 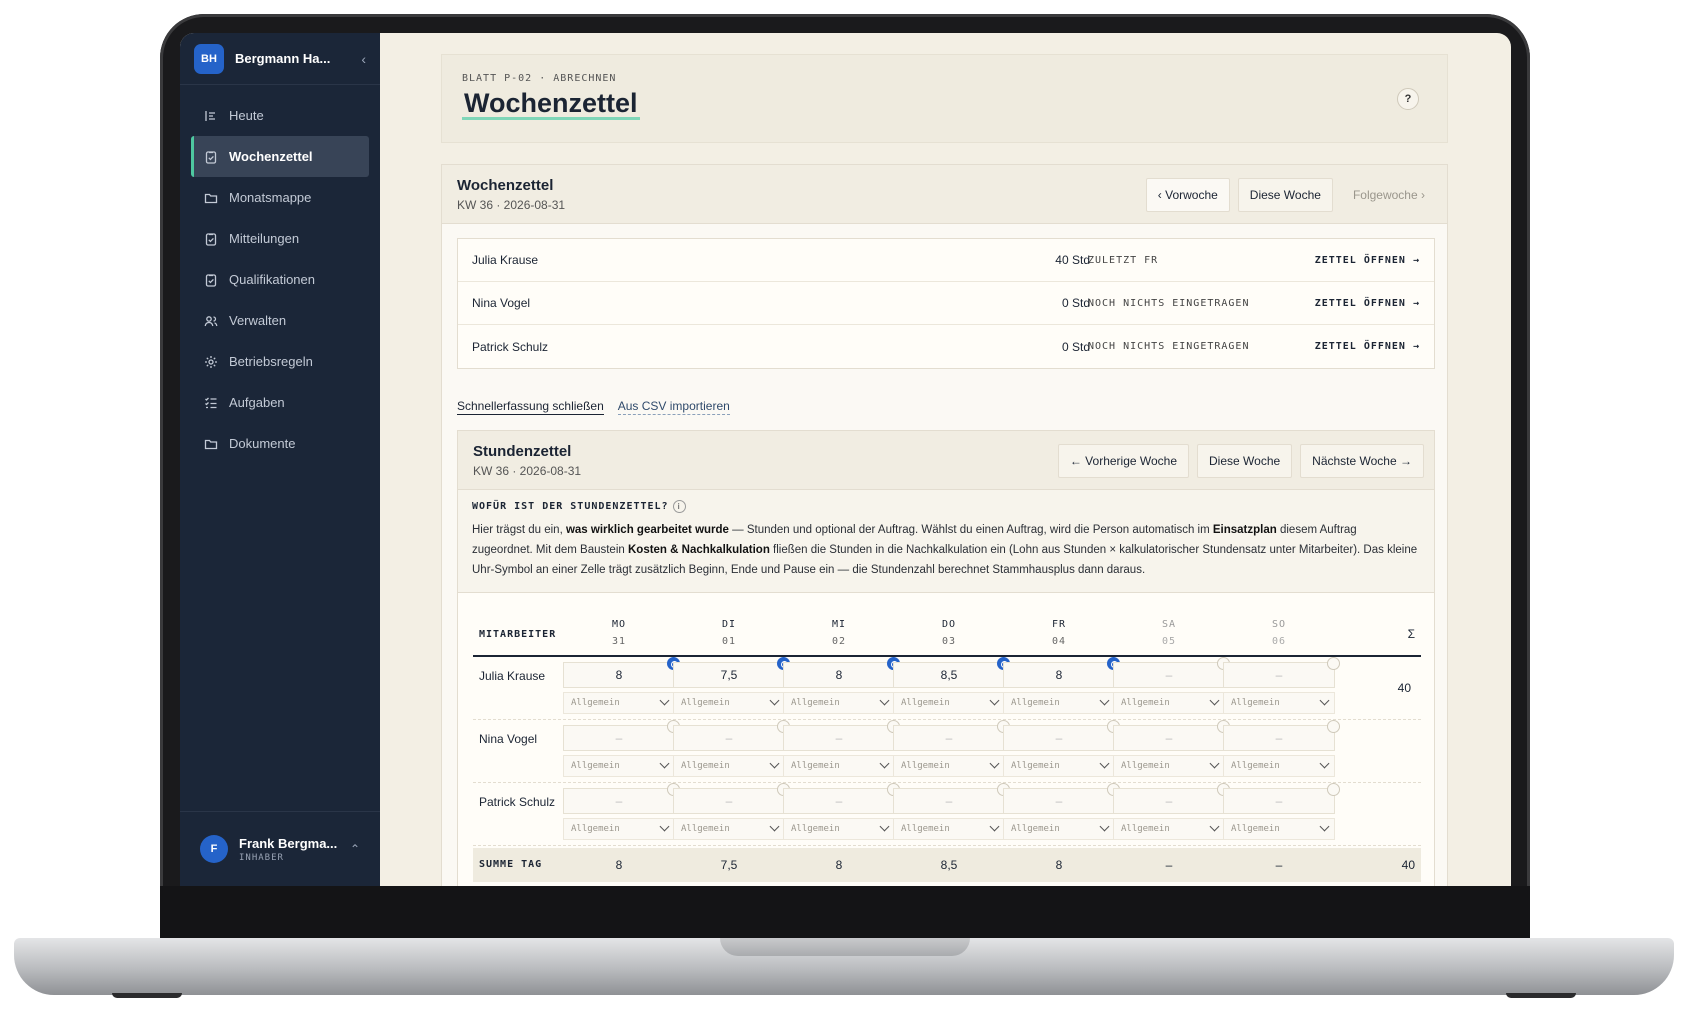 I want to click on next-week-button: Folgewoche ›, so click(x=1389, y=195).